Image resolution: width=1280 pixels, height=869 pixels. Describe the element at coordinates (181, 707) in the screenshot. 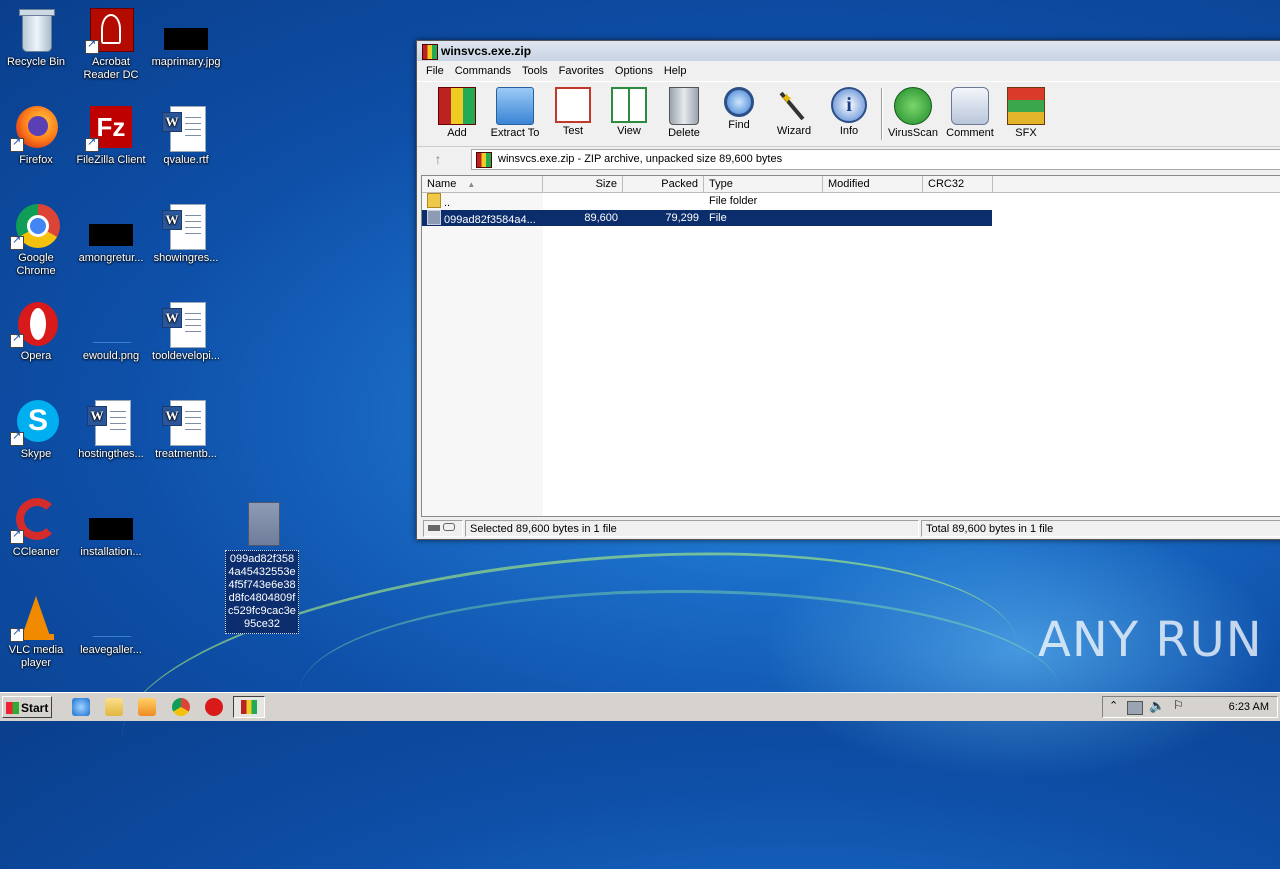

I see `chrome-taskbar-icon` at that location.